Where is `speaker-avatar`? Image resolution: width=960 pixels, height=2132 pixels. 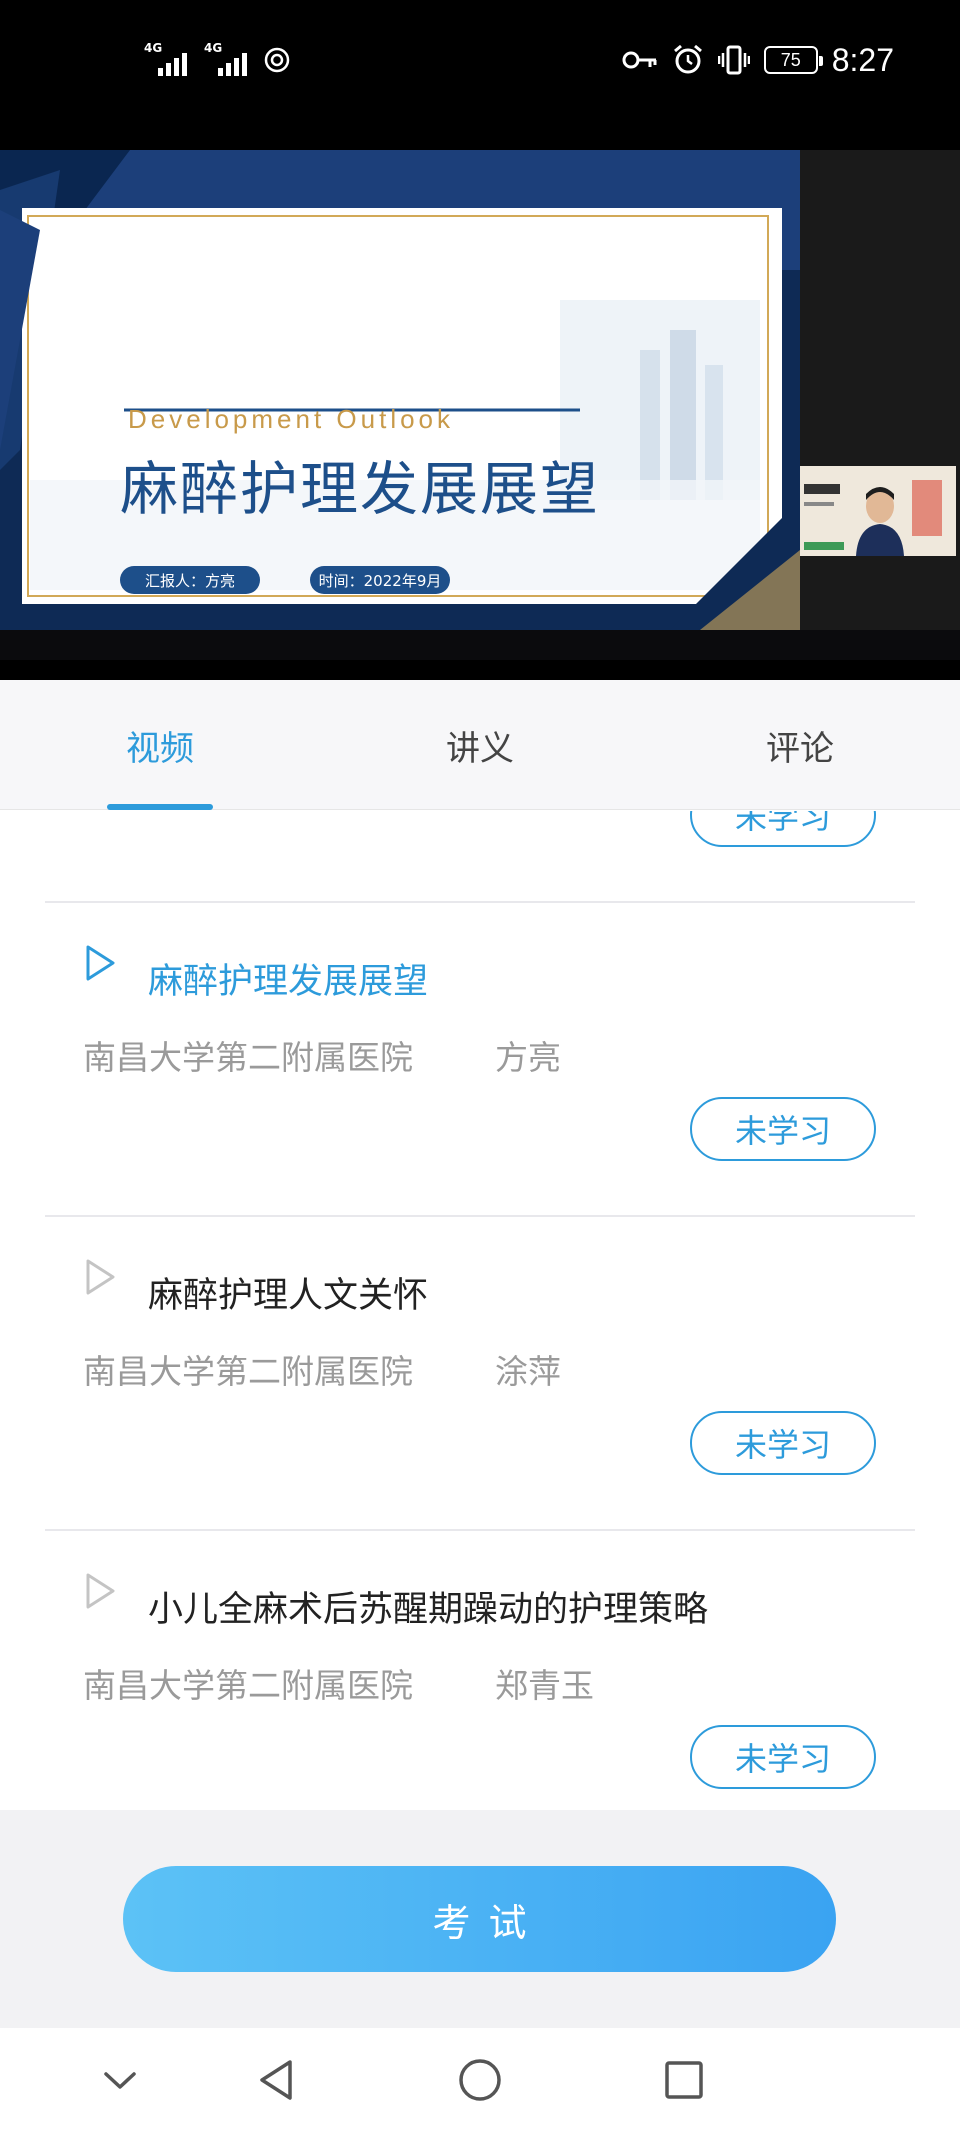
speaker-avatar is located at coordinates (878, 511).